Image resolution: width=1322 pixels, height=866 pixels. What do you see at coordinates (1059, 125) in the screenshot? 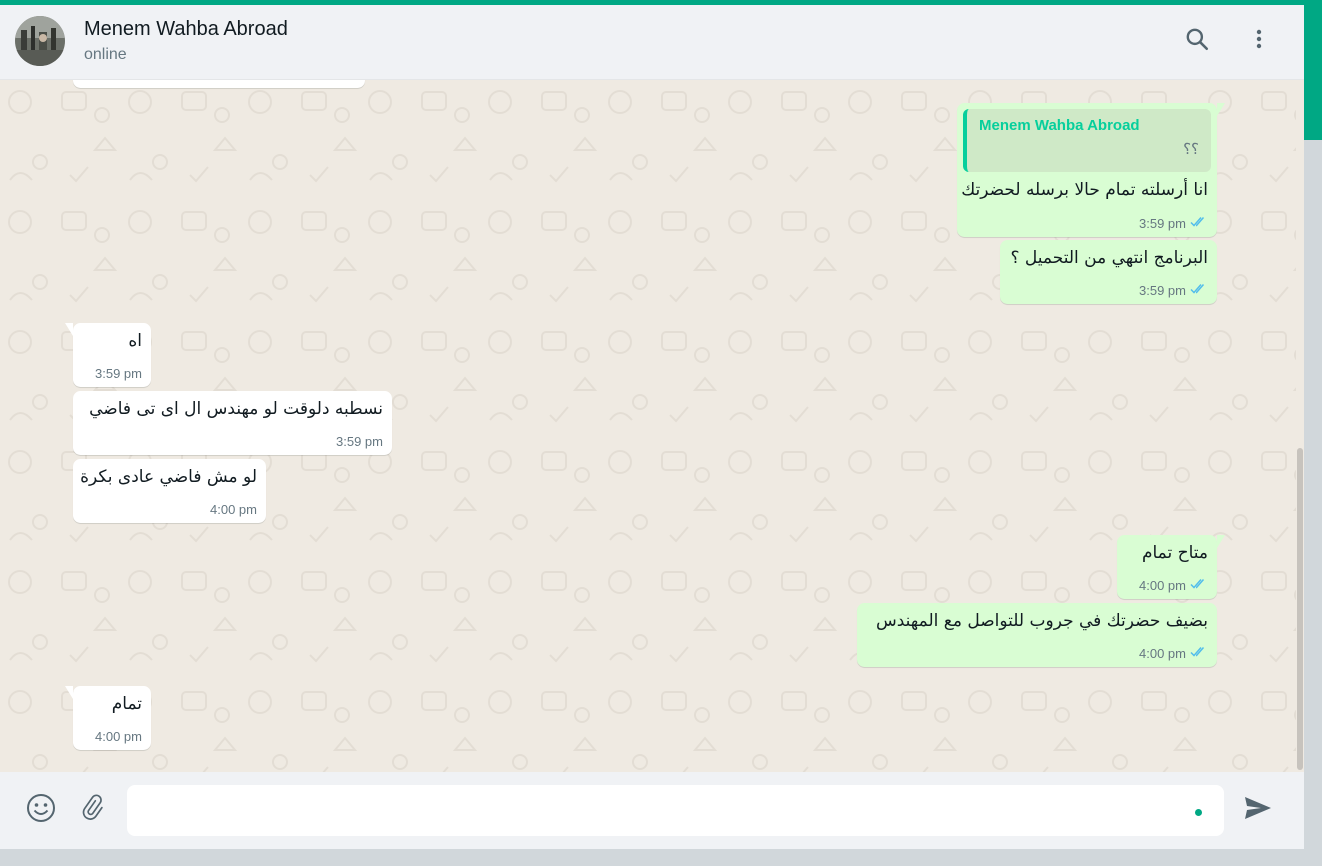
I see `quote-author: Menem Wahba Abroad` at bounding box center [1059, 125].